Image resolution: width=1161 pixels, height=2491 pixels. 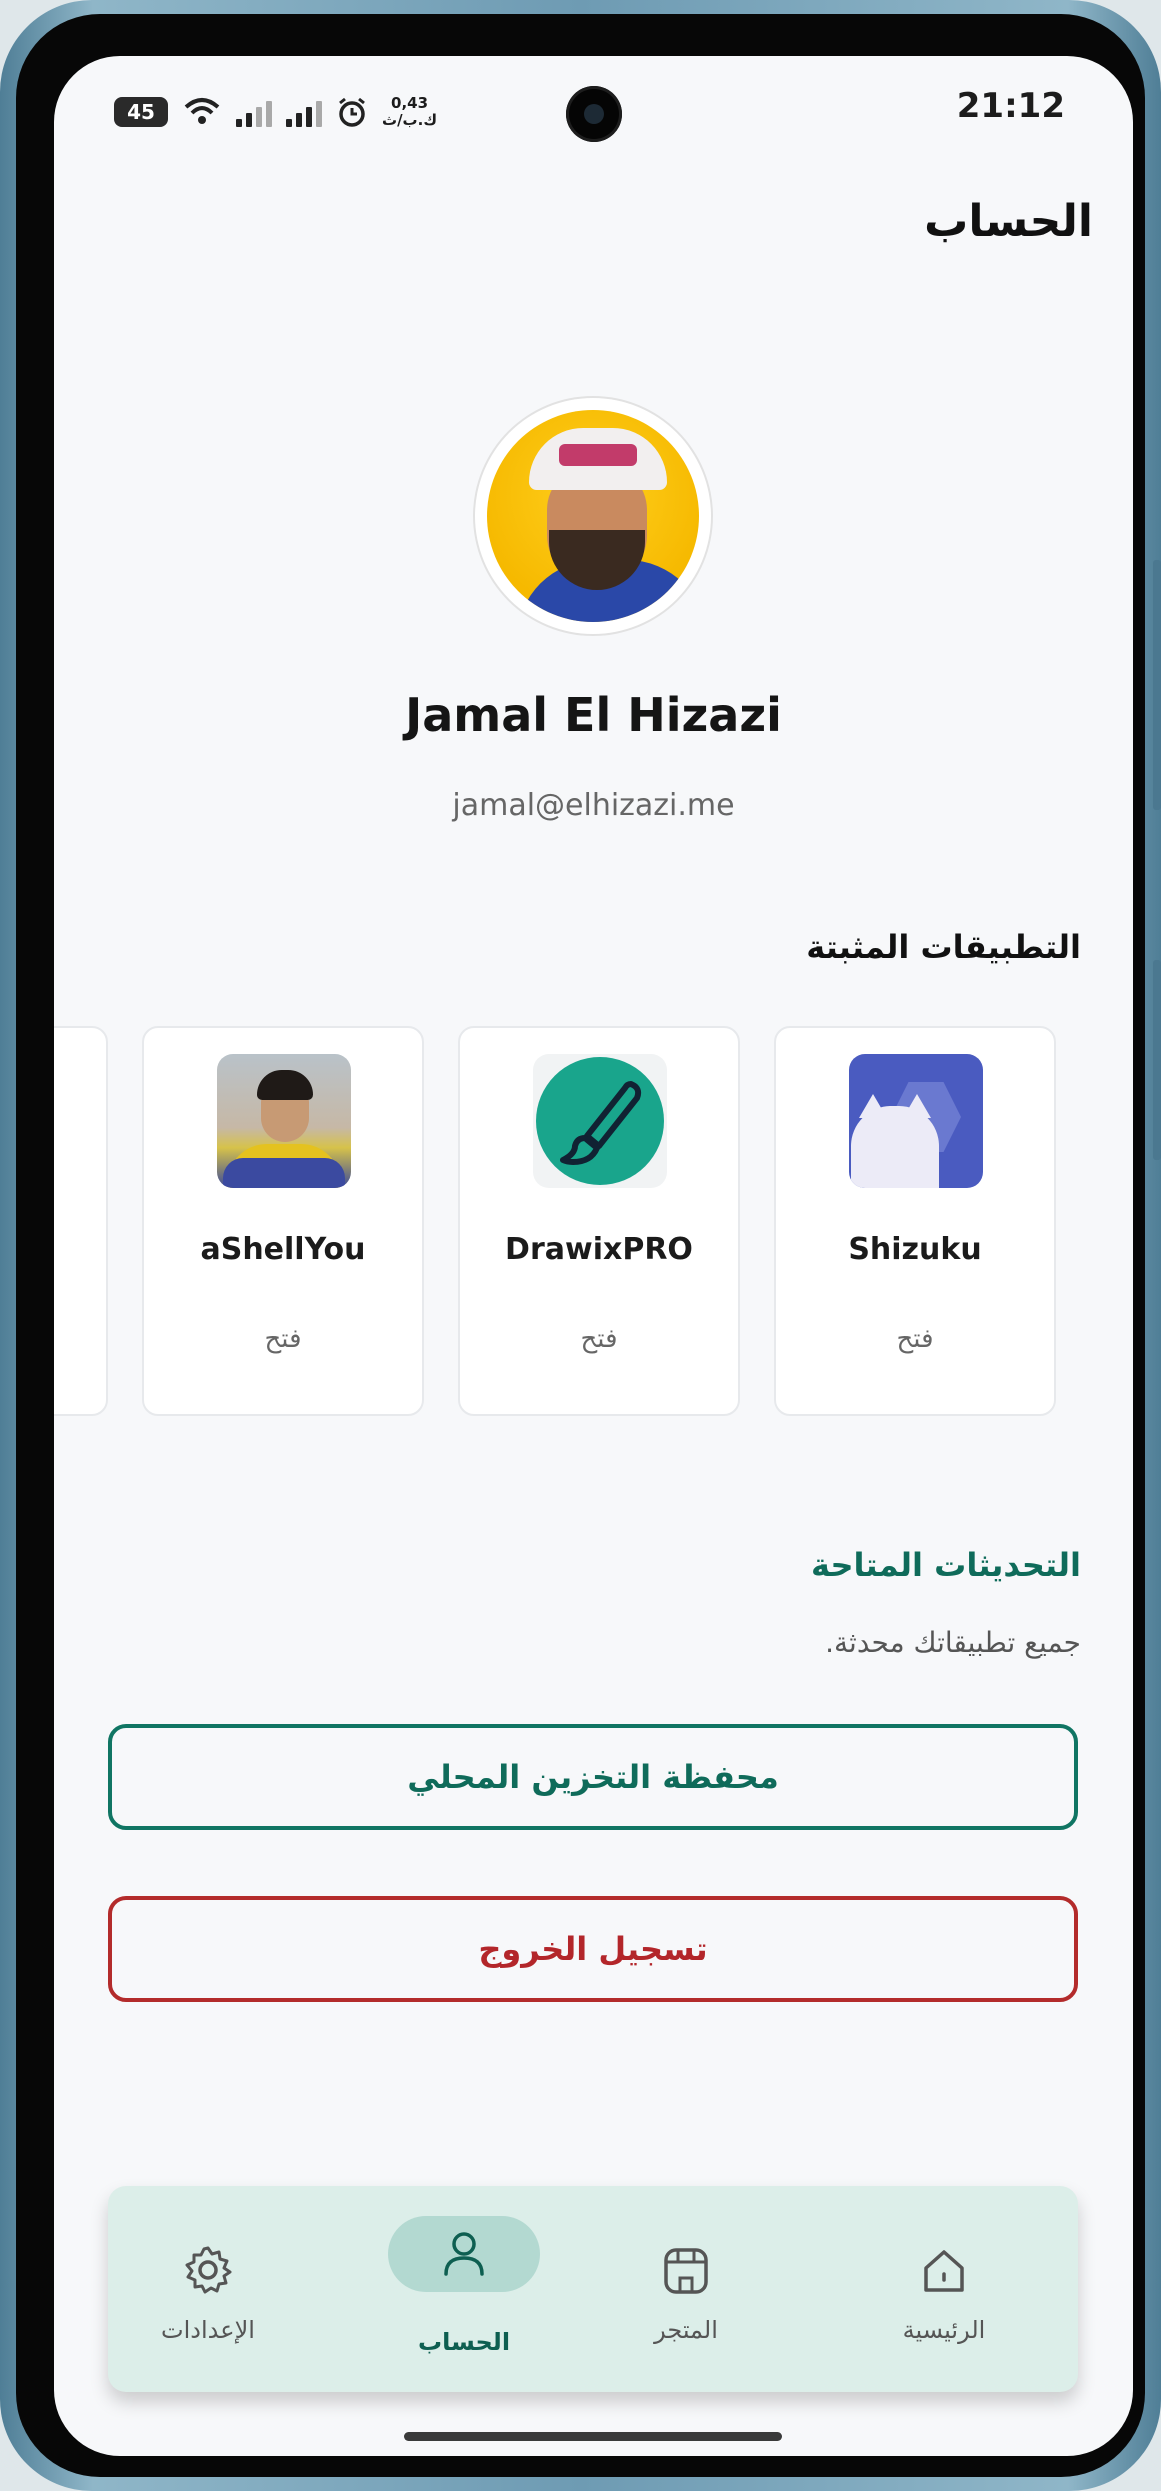 What do you see at coordinates (946, 1565) in the screenshot?
I see `updates-title: التحديثات المتاحة` at bounding box center [946, 1565].